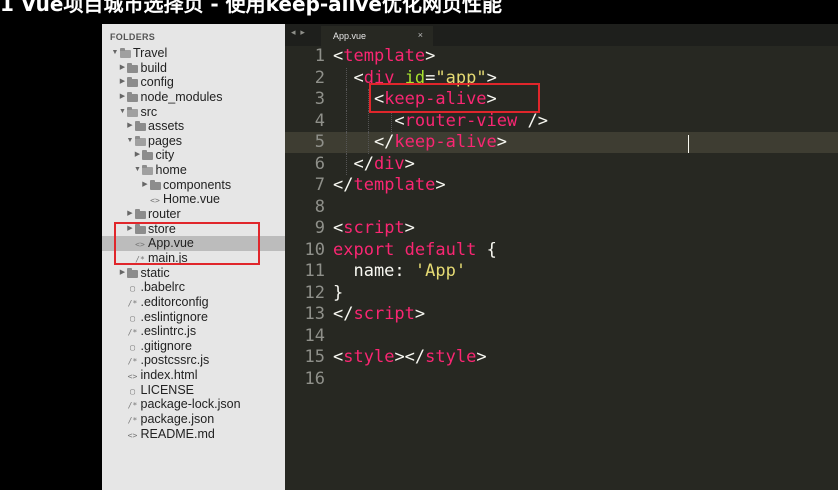 The image size is (838, 490). I want to click on tree-item-city: ▶ city, so click(193, 155).